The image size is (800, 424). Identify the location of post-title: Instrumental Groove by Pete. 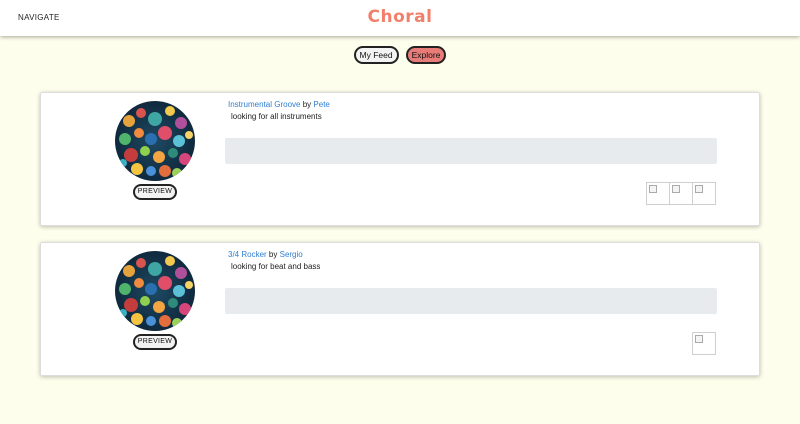
(279, 104).